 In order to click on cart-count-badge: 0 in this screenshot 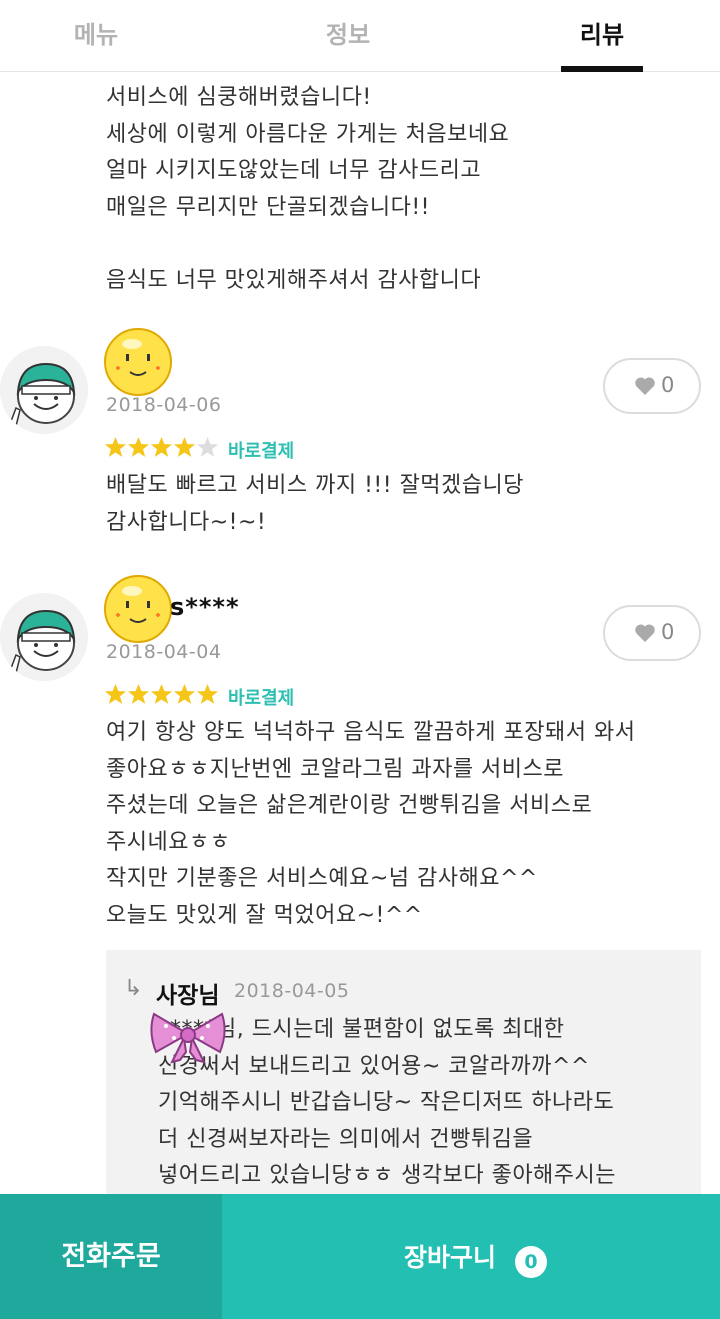, I will do `click(531, 1262)`.